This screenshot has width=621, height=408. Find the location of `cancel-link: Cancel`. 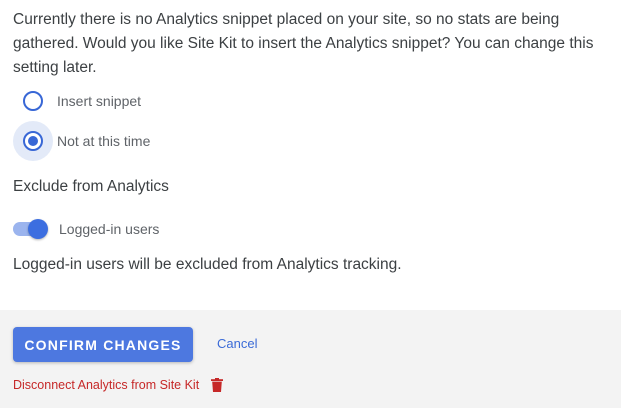

cancel-link: Cancel is located at coordinates (237, 343).